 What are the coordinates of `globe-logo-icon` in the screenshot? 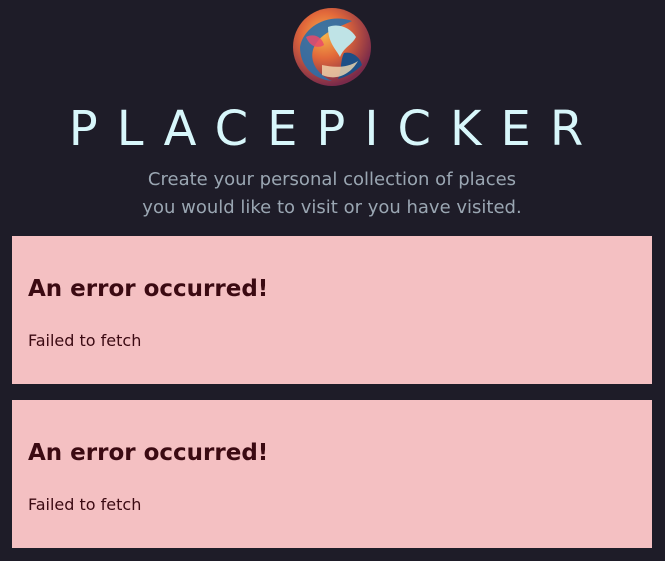 It's located at (332, 47).